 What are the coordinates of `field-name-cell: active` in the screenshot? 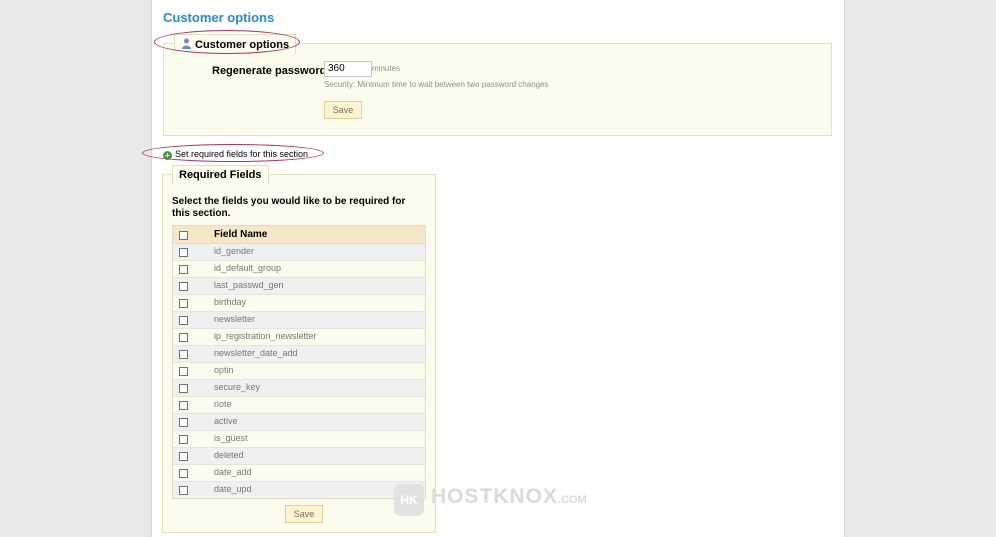 It's located at (226, 421).